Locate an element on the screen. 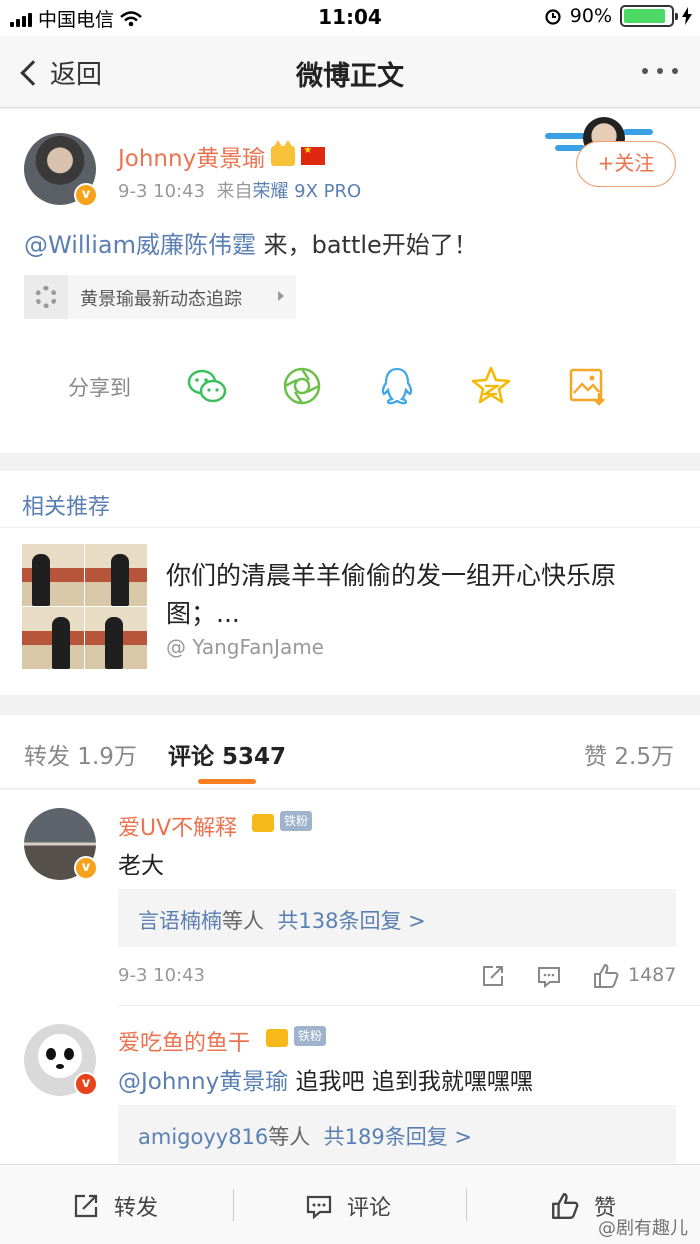 This screenshot has width=700, height=1244. reply-summary: amigoyy816等人 共189条回复 > is located at coordinates (397, 1134).